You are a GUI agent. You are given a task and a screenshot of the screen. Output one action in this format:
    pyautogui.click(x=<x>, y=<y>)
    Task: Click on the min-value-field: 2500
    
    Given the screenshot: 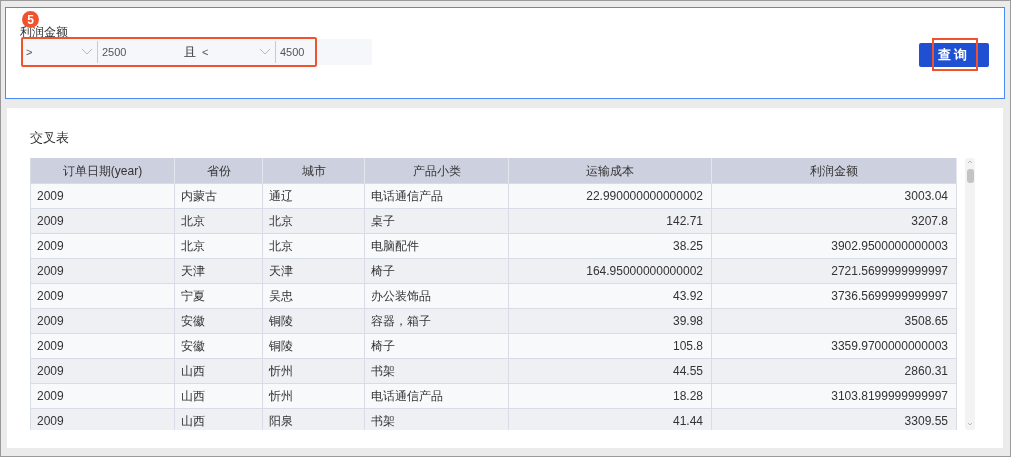 What is the action you would take?
    pyautogui.click(x=141, y=52)
    